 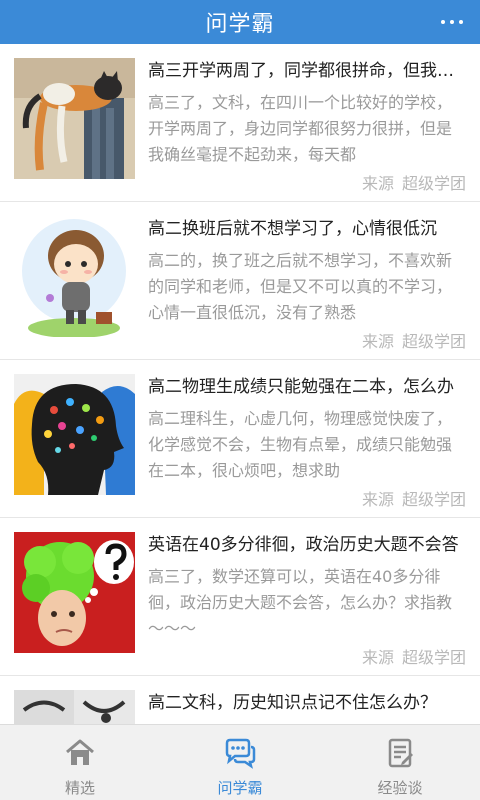 I want to click on chat-bubbles-icon, so click(x=240, y=753).